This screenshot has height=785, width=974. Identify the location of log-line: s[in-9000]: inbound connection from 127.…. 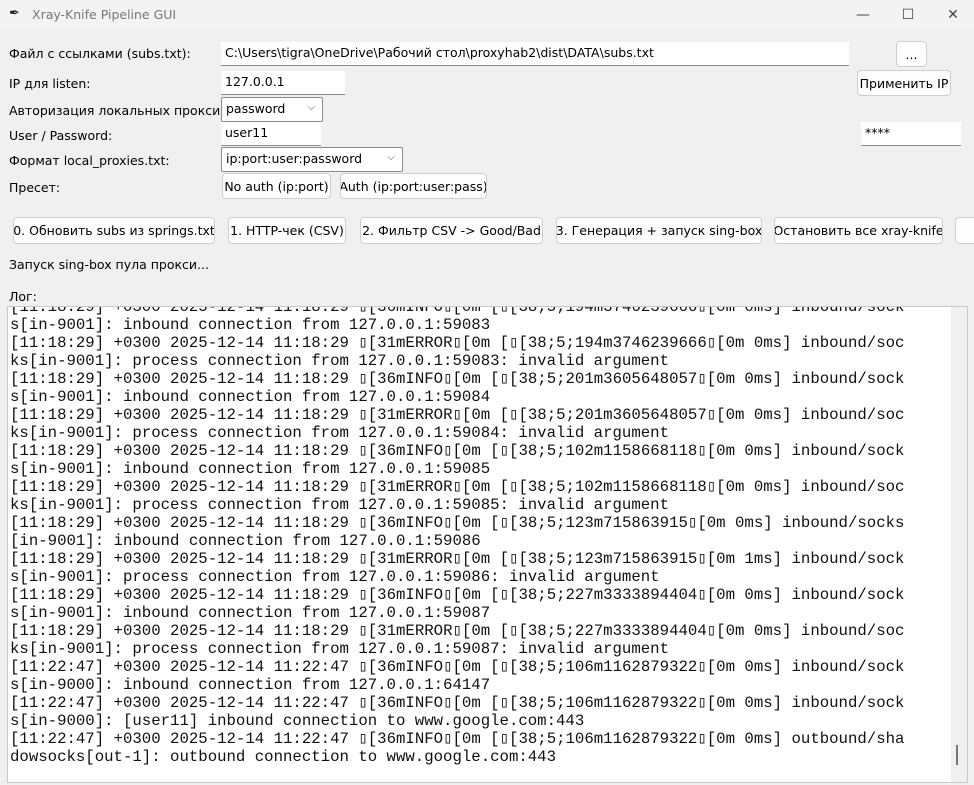
(250, 685).